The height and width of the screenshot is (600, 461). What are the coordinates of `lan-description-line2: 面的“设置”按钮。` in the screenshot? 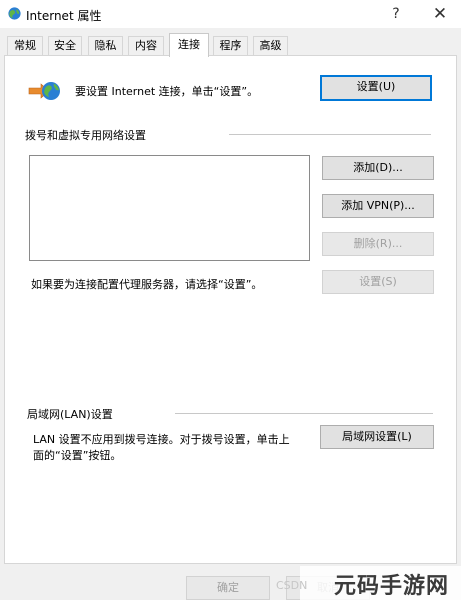 It's located at (77, 455).